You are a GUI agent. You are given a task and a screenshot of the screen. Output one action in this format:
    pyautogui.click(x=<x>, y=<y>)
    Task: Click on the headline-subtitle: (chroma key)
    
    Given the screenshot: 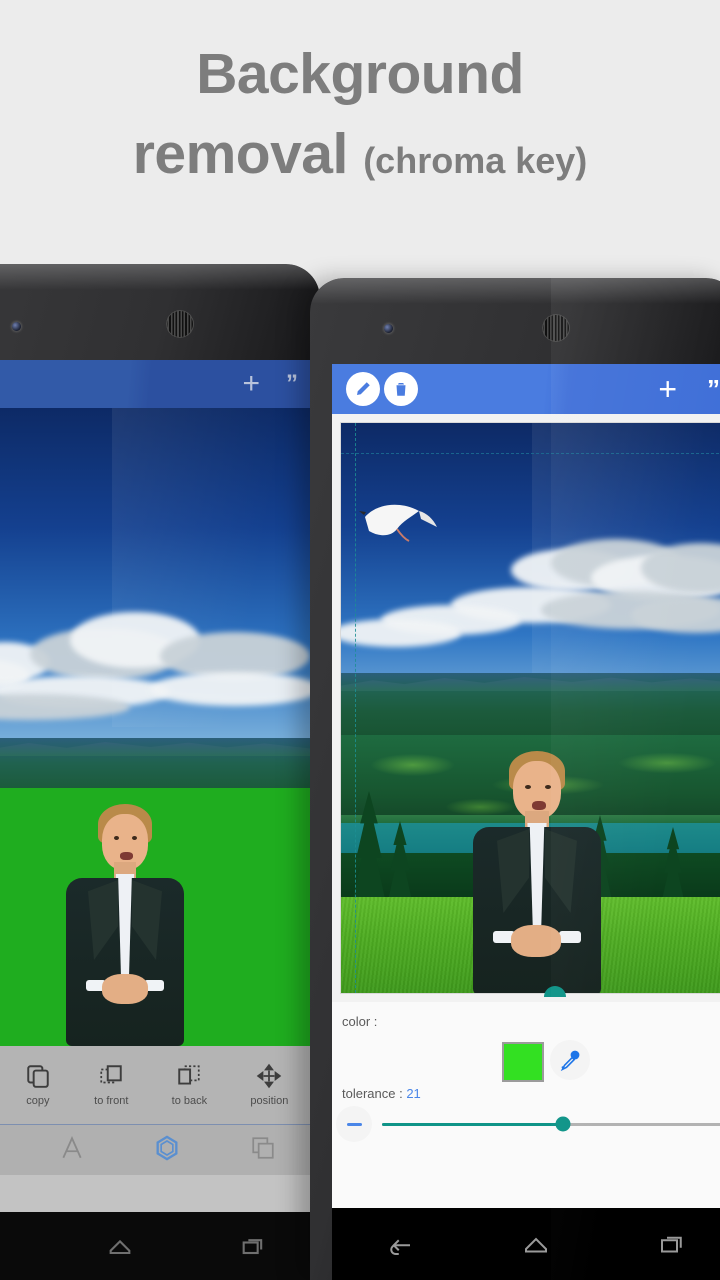 What is the action you would take?
    pyautogui.click(x=475, y=160)
    